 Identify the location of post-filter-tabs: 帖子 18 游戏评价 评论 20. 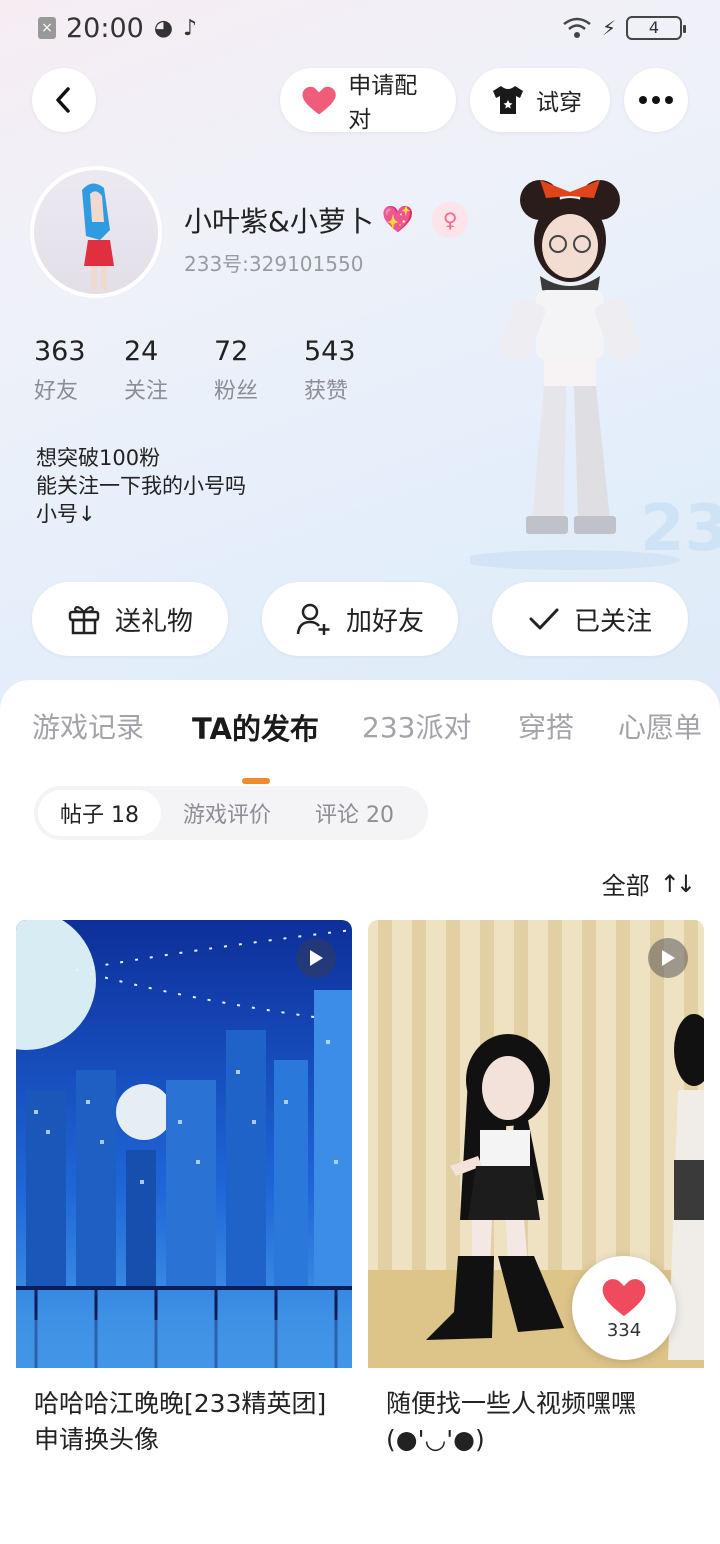
(231, 813).